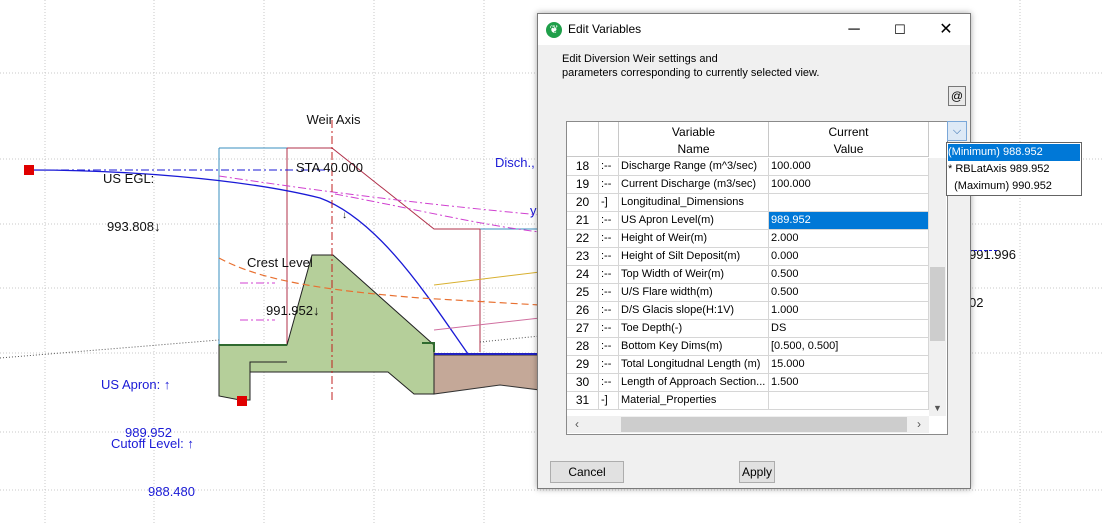  What do you see at coordinates (957, 96) in the screenshot?
I see `at-button: @` at bounding box center [957, 96].